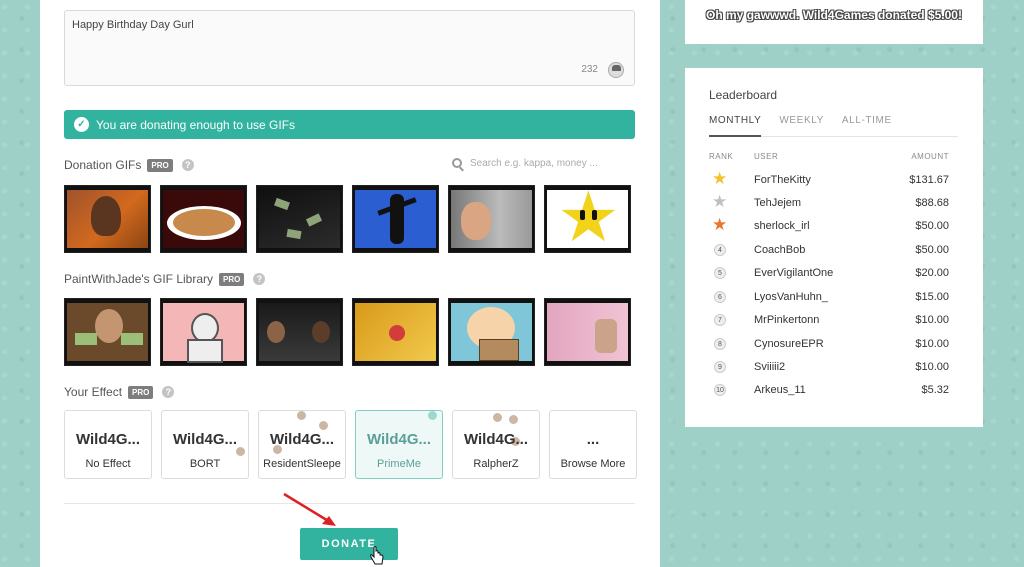 This screenshot has height=567, width=1024. I want to click on alert-preview-card: Oh my gawwwd. Wild4Games donated $5.00!, so click(834, 22).